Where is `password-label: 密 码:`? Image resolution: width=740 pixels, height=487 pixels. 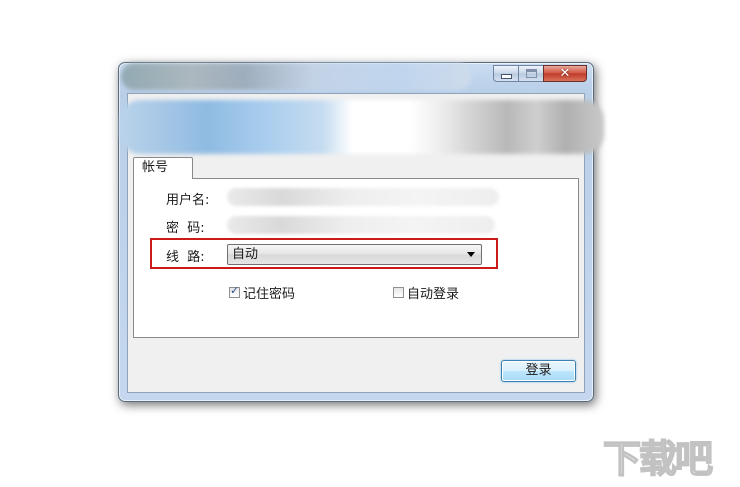
password-label: 密 码: is located at coordinates (185, 228).